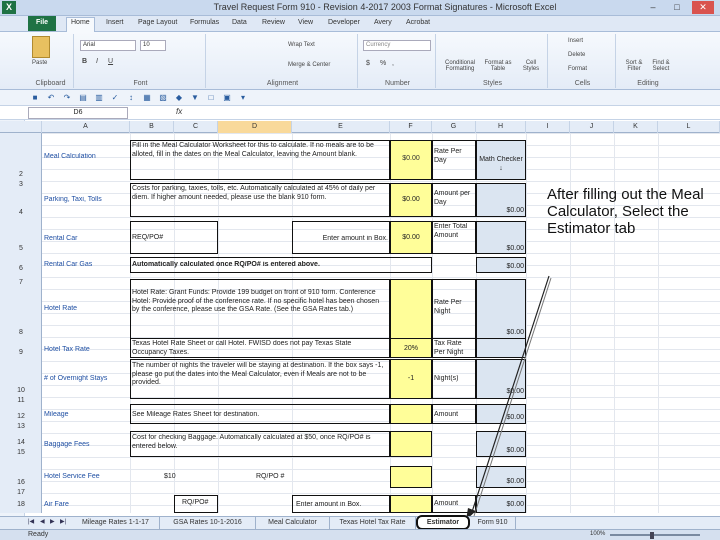 Image resolution: width=720 pixels, height=540 pixels. Describe the element at coordinates (577, 69) in the screenshot. I see `format-cells-button: Format` at that location.